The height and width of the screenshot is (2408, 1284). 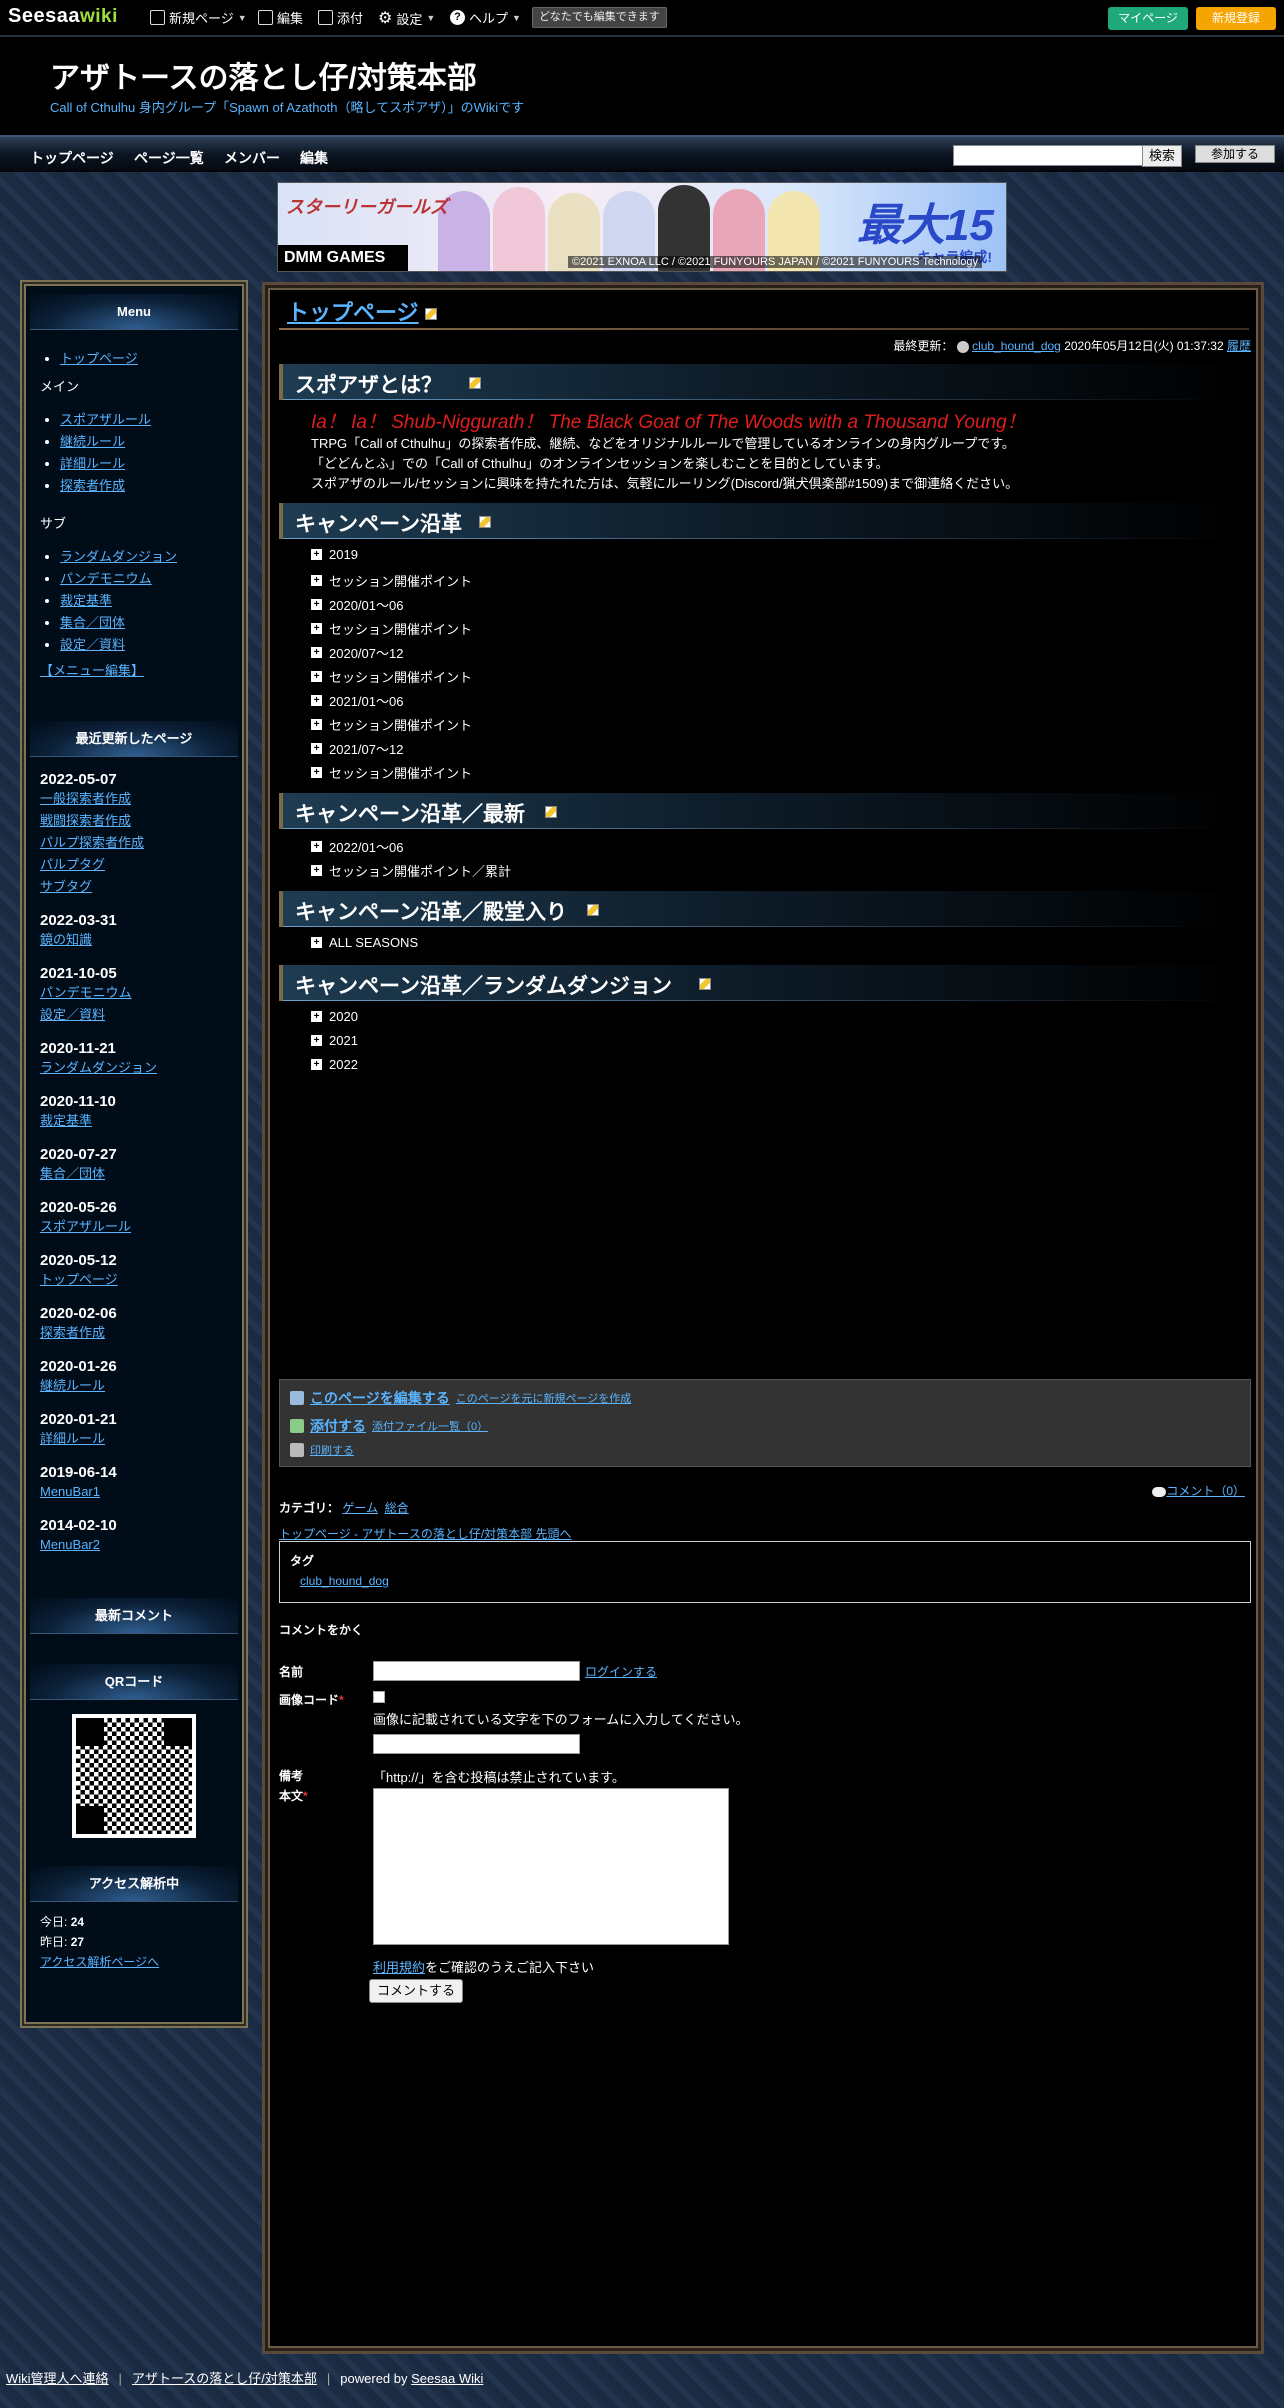 What do you see at coordinates (70, 1544) in the screenshot?
I see `recent-page-link: MenuBar2` at bounding box center [70, 1544].